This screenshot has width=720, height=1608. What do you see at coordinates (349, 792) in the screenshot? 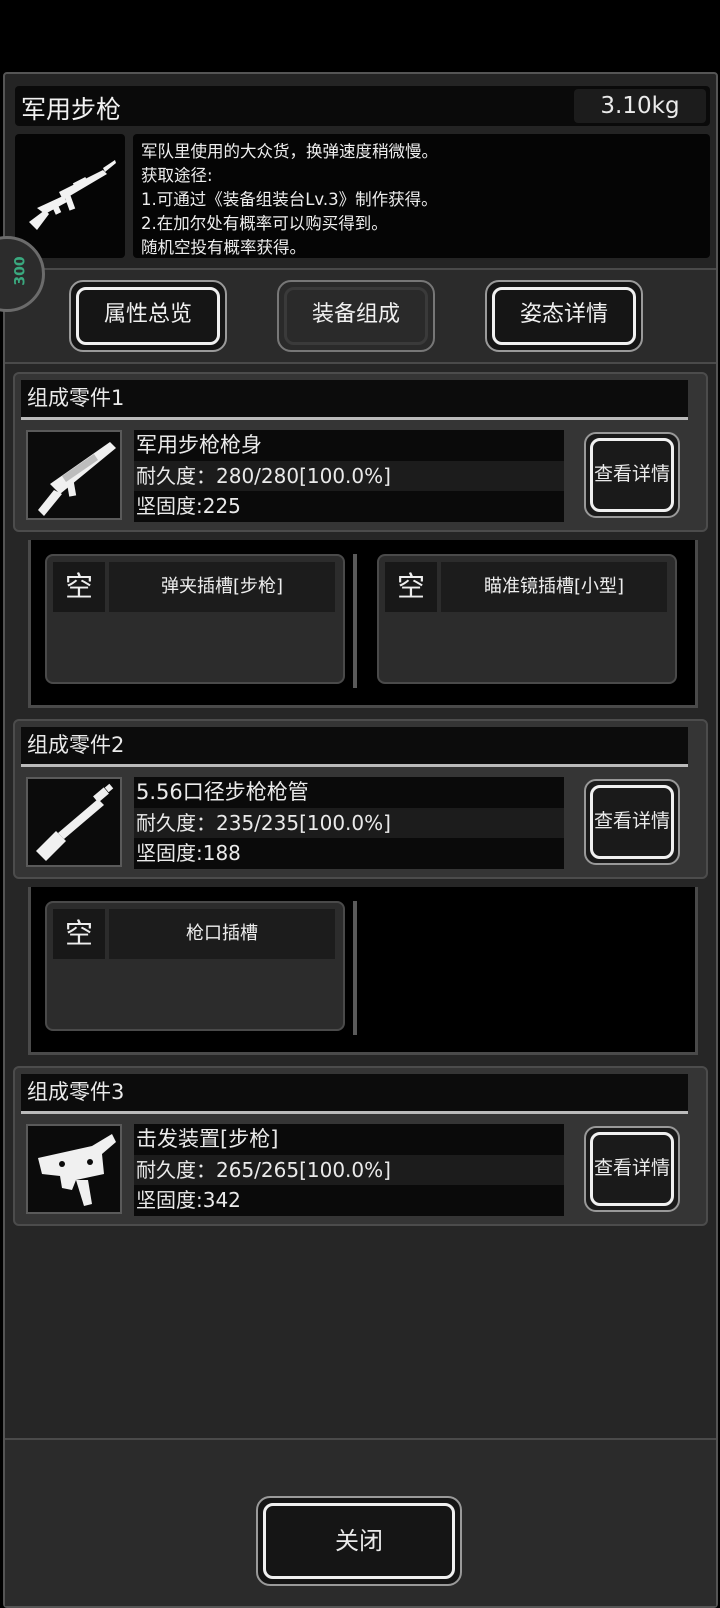
I see `part-name: 5.56口径步枪枪管` at bounding box center [349, 792].